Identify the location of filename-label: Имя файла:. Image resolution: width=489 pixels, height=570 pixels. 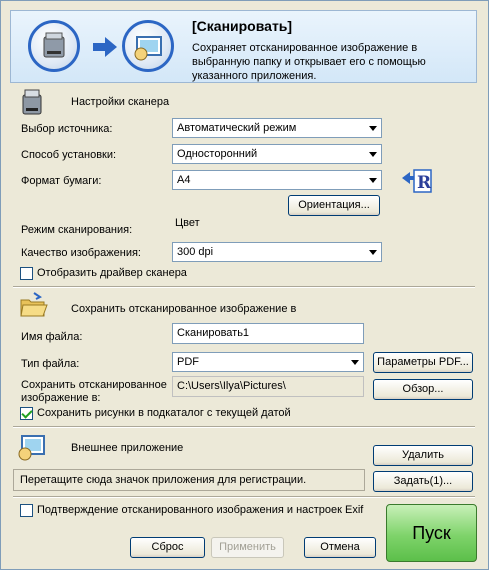
(52, 337).